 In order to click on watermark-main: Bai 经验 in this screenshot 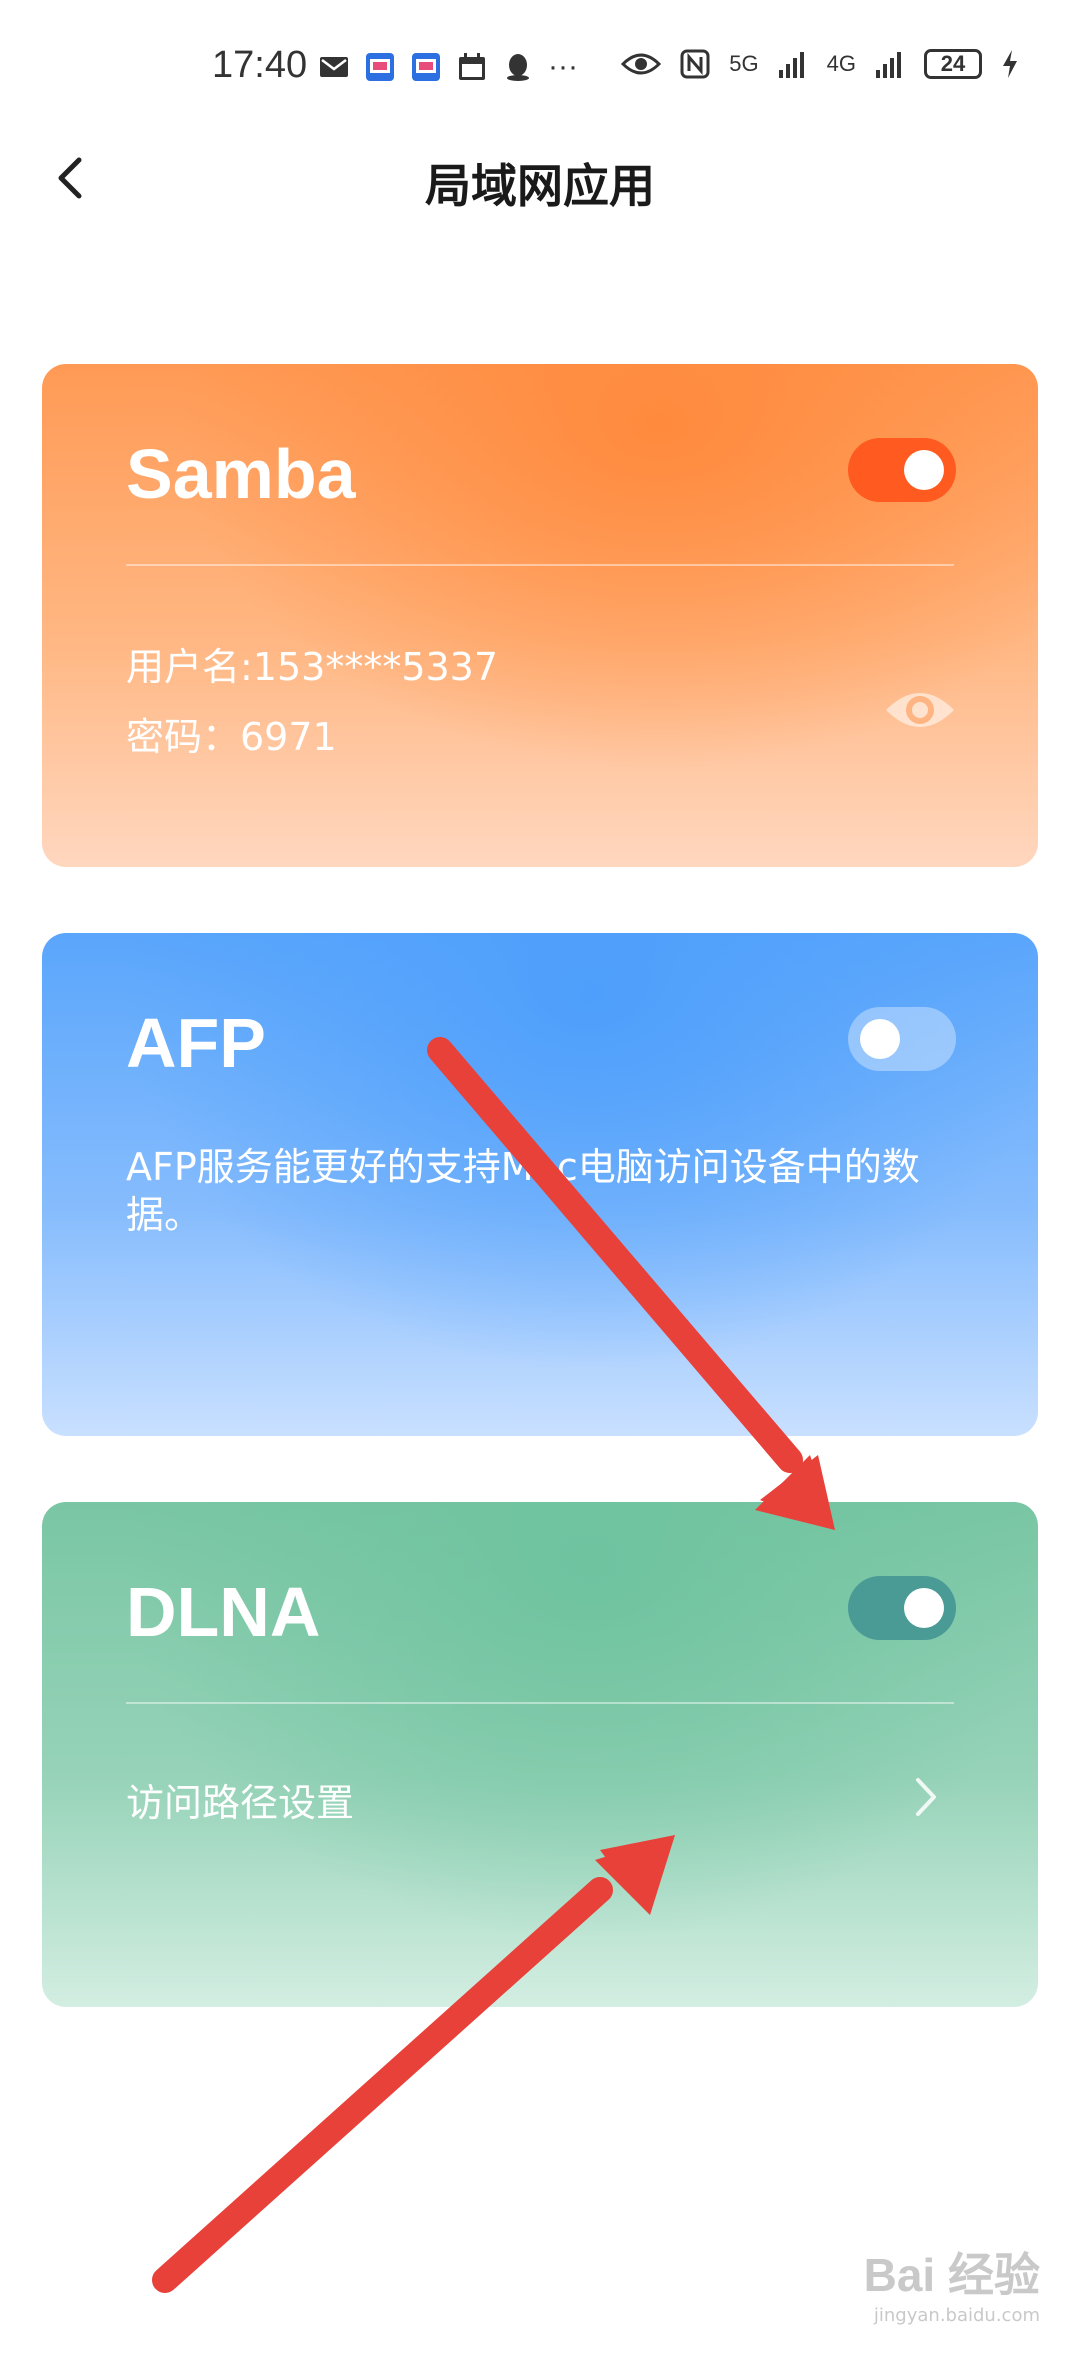, I will do `click(951, 2275)`.